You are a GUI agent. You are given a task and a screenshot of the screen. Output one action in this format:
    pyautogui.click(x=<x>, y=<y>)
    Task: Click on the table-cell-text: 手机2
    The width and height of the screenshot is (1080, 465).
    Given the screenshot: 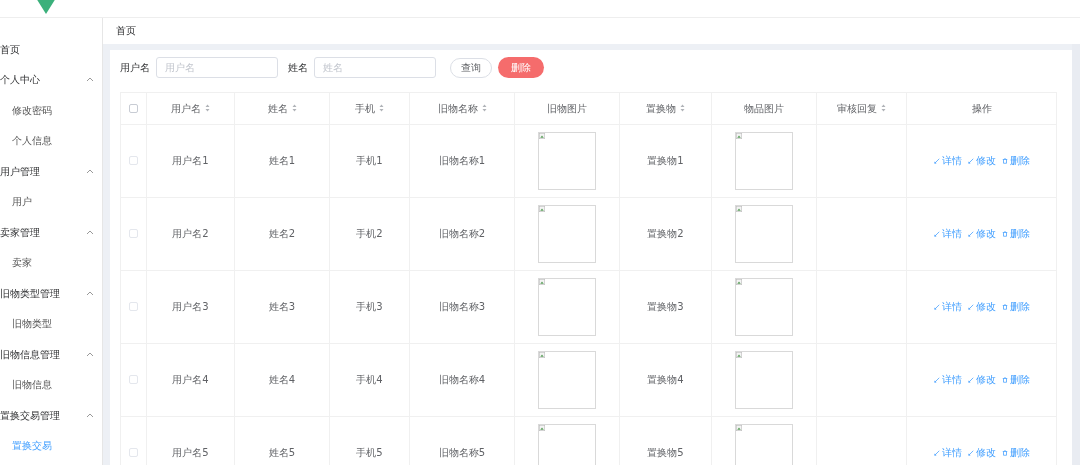 What is the action you would take?
    pyautogui.click(x=369, y=234)
    